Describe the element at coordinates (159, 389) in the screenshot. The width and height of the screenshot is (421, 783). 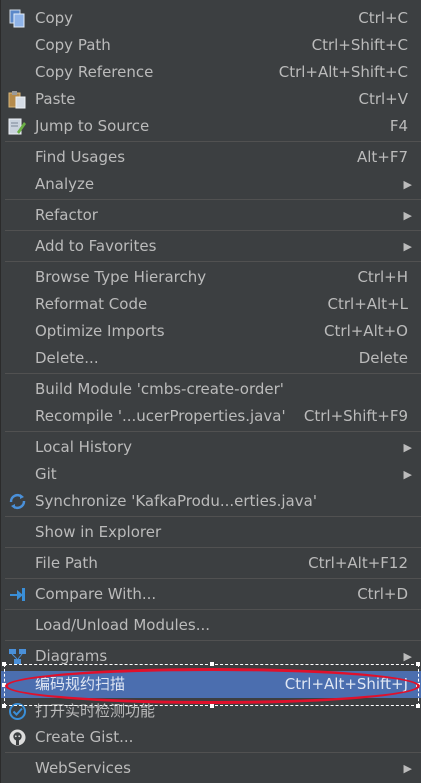
I see `menu-item-label: Build Module 'cmbs-create-order'` at that location.